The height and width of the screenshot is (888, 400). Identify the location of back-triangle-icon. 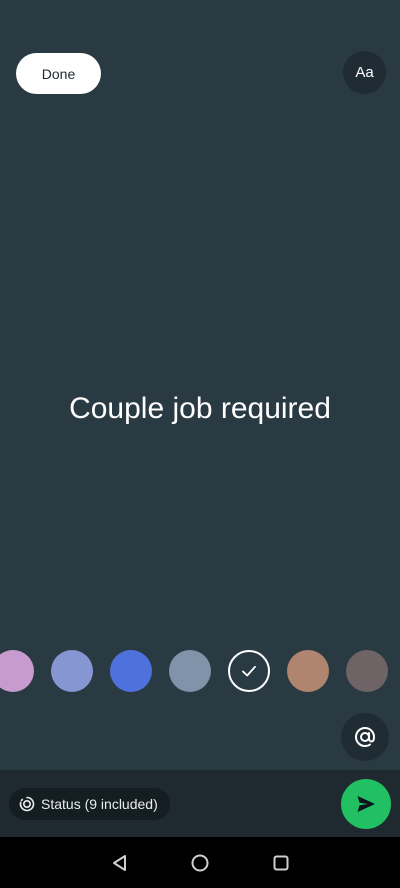
(119, 863).